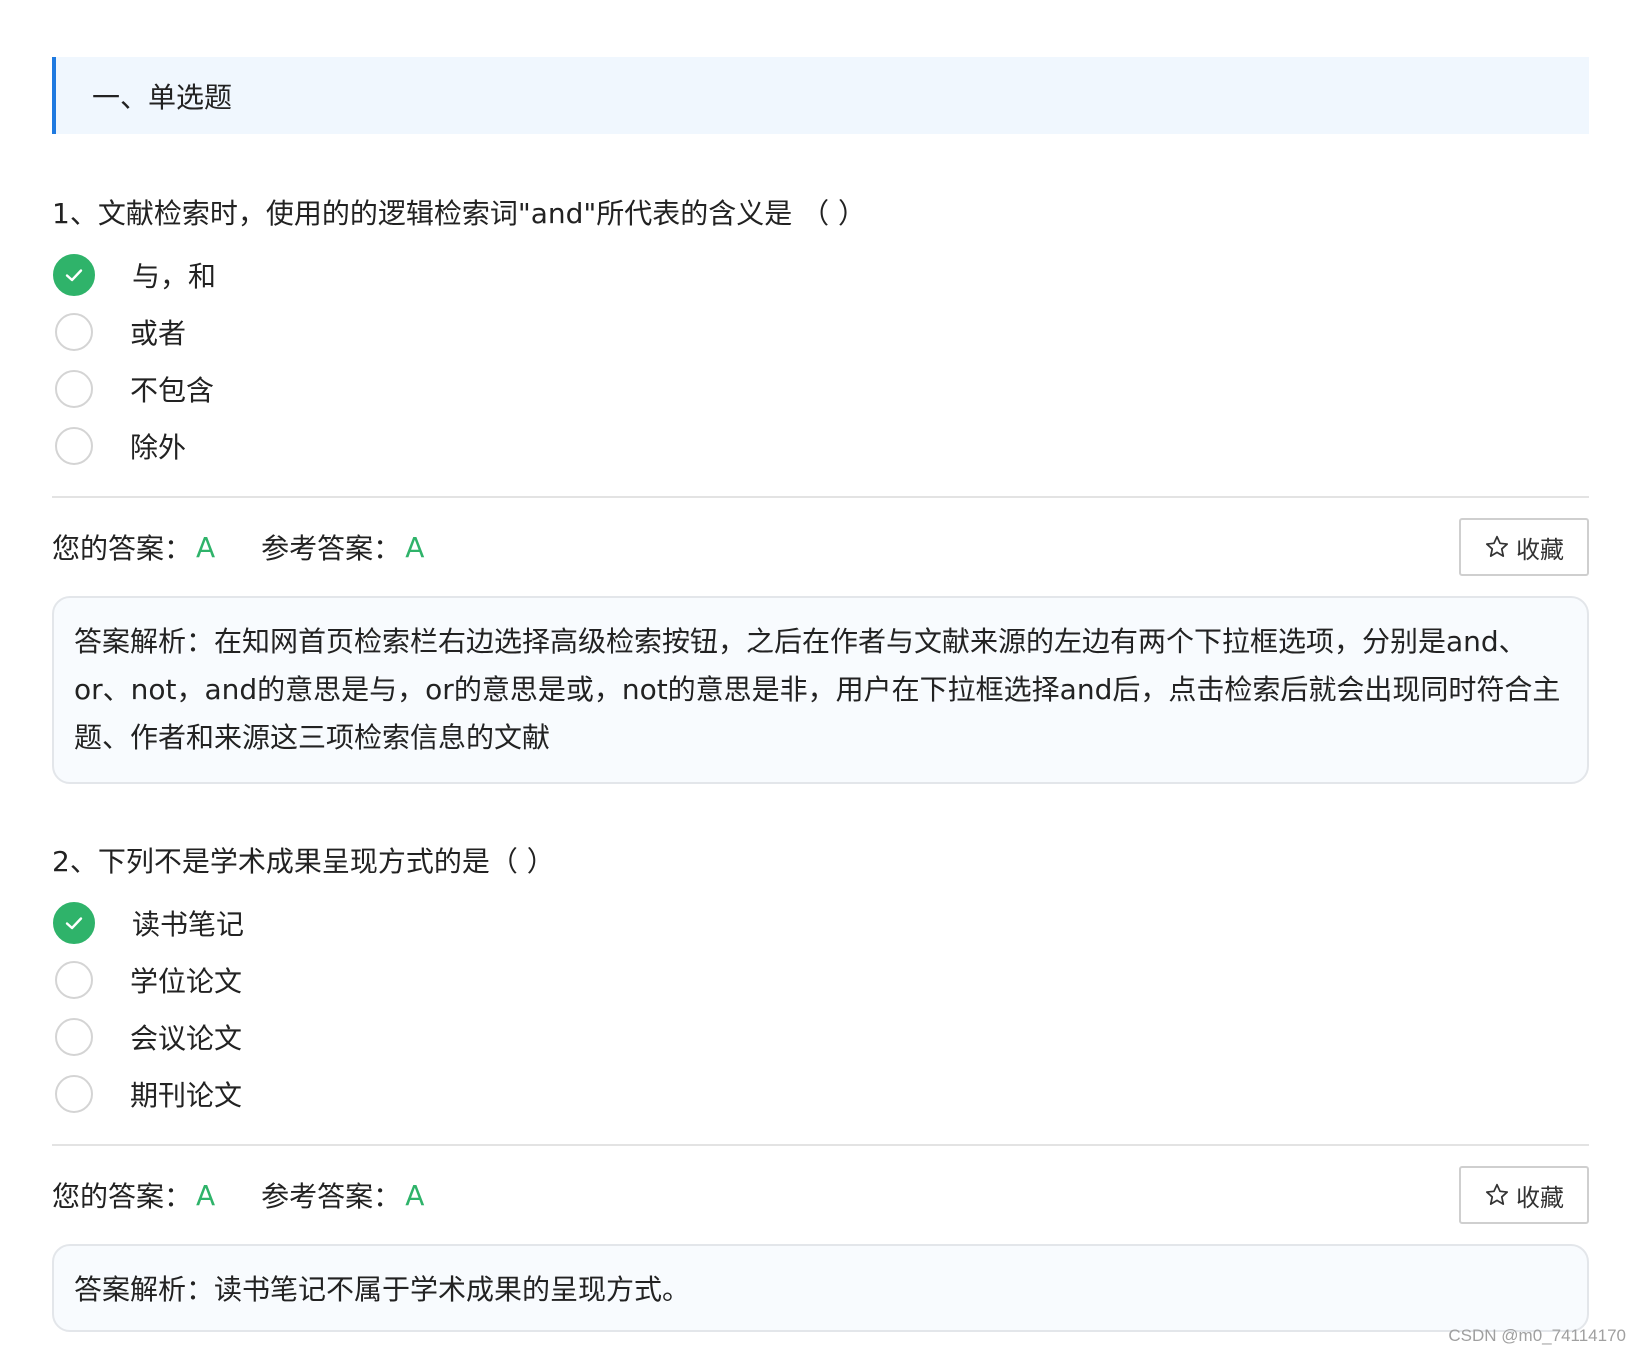  What do you see at coordinates (158, 333) in the screenshot?
I see `option-label: 或者` at bounding box center [158, 333].